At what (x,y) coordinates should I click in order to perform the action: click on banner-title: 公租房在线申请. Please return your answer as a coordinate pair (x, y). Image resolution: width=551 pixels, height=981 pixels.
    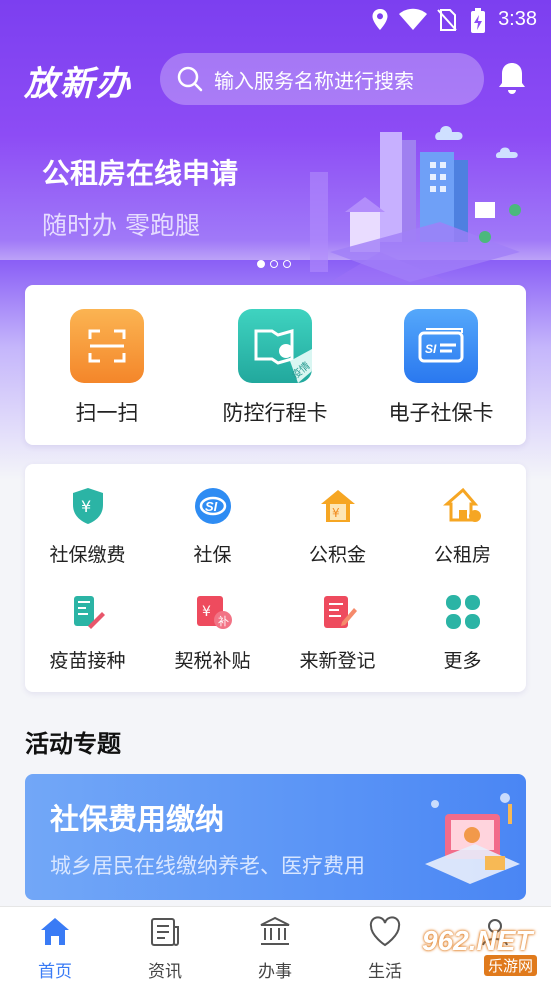
    Looking at the image, I should click on (140, 172).